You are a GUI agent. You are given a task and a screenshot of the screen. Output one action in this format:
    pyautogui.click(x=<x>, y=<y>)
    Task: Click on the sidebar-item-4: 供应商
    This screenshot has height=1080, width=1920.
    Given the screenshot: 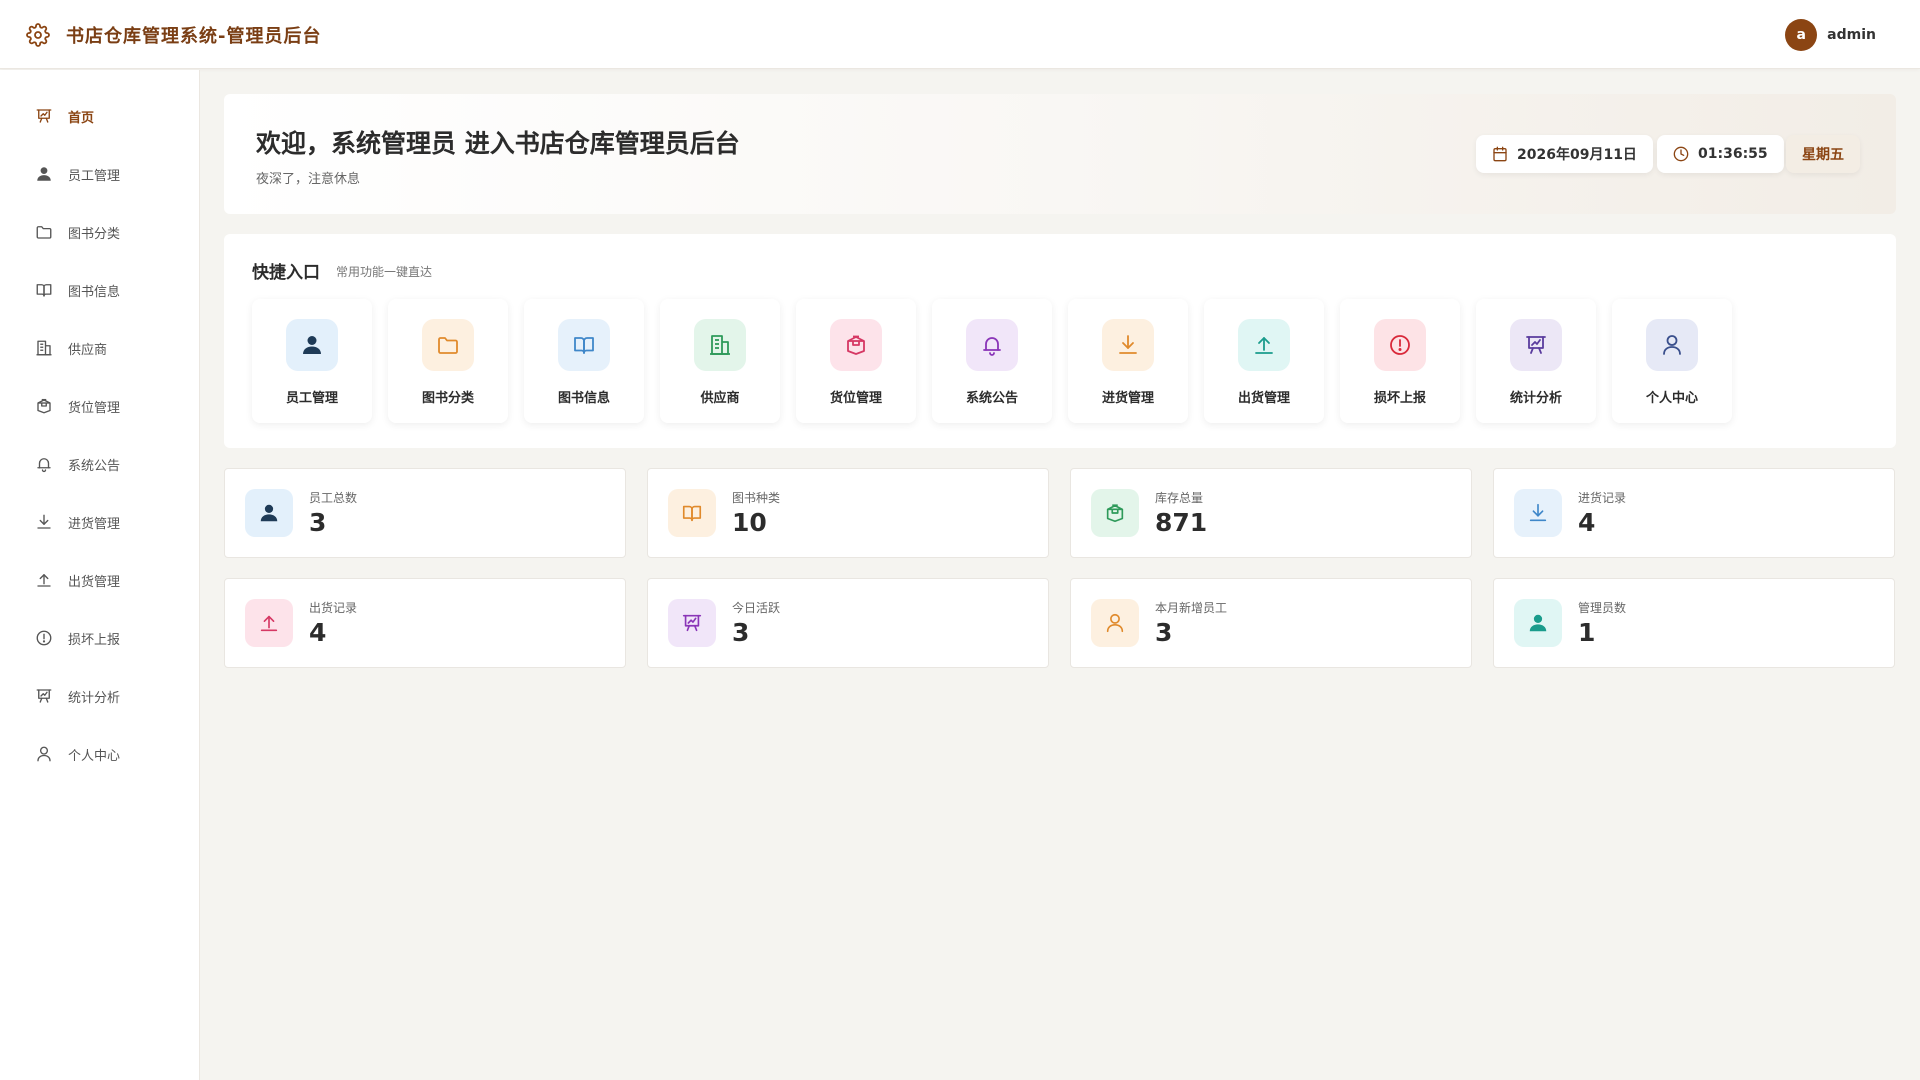 What is the action you would take?
    pyautogui.click(x=99, y=348)
    